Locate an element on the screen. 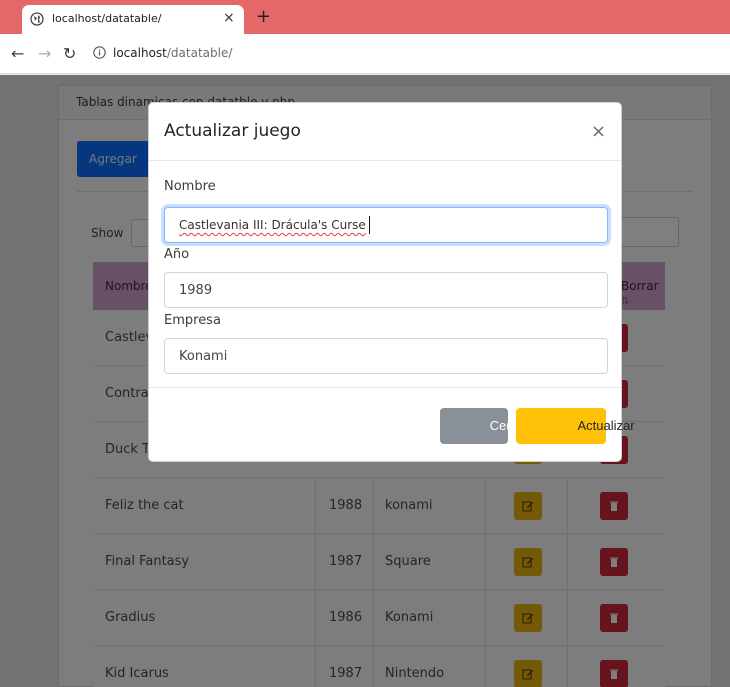 This screenshot has width=730, height=687. anio-field is located at coordinates (386, 290).